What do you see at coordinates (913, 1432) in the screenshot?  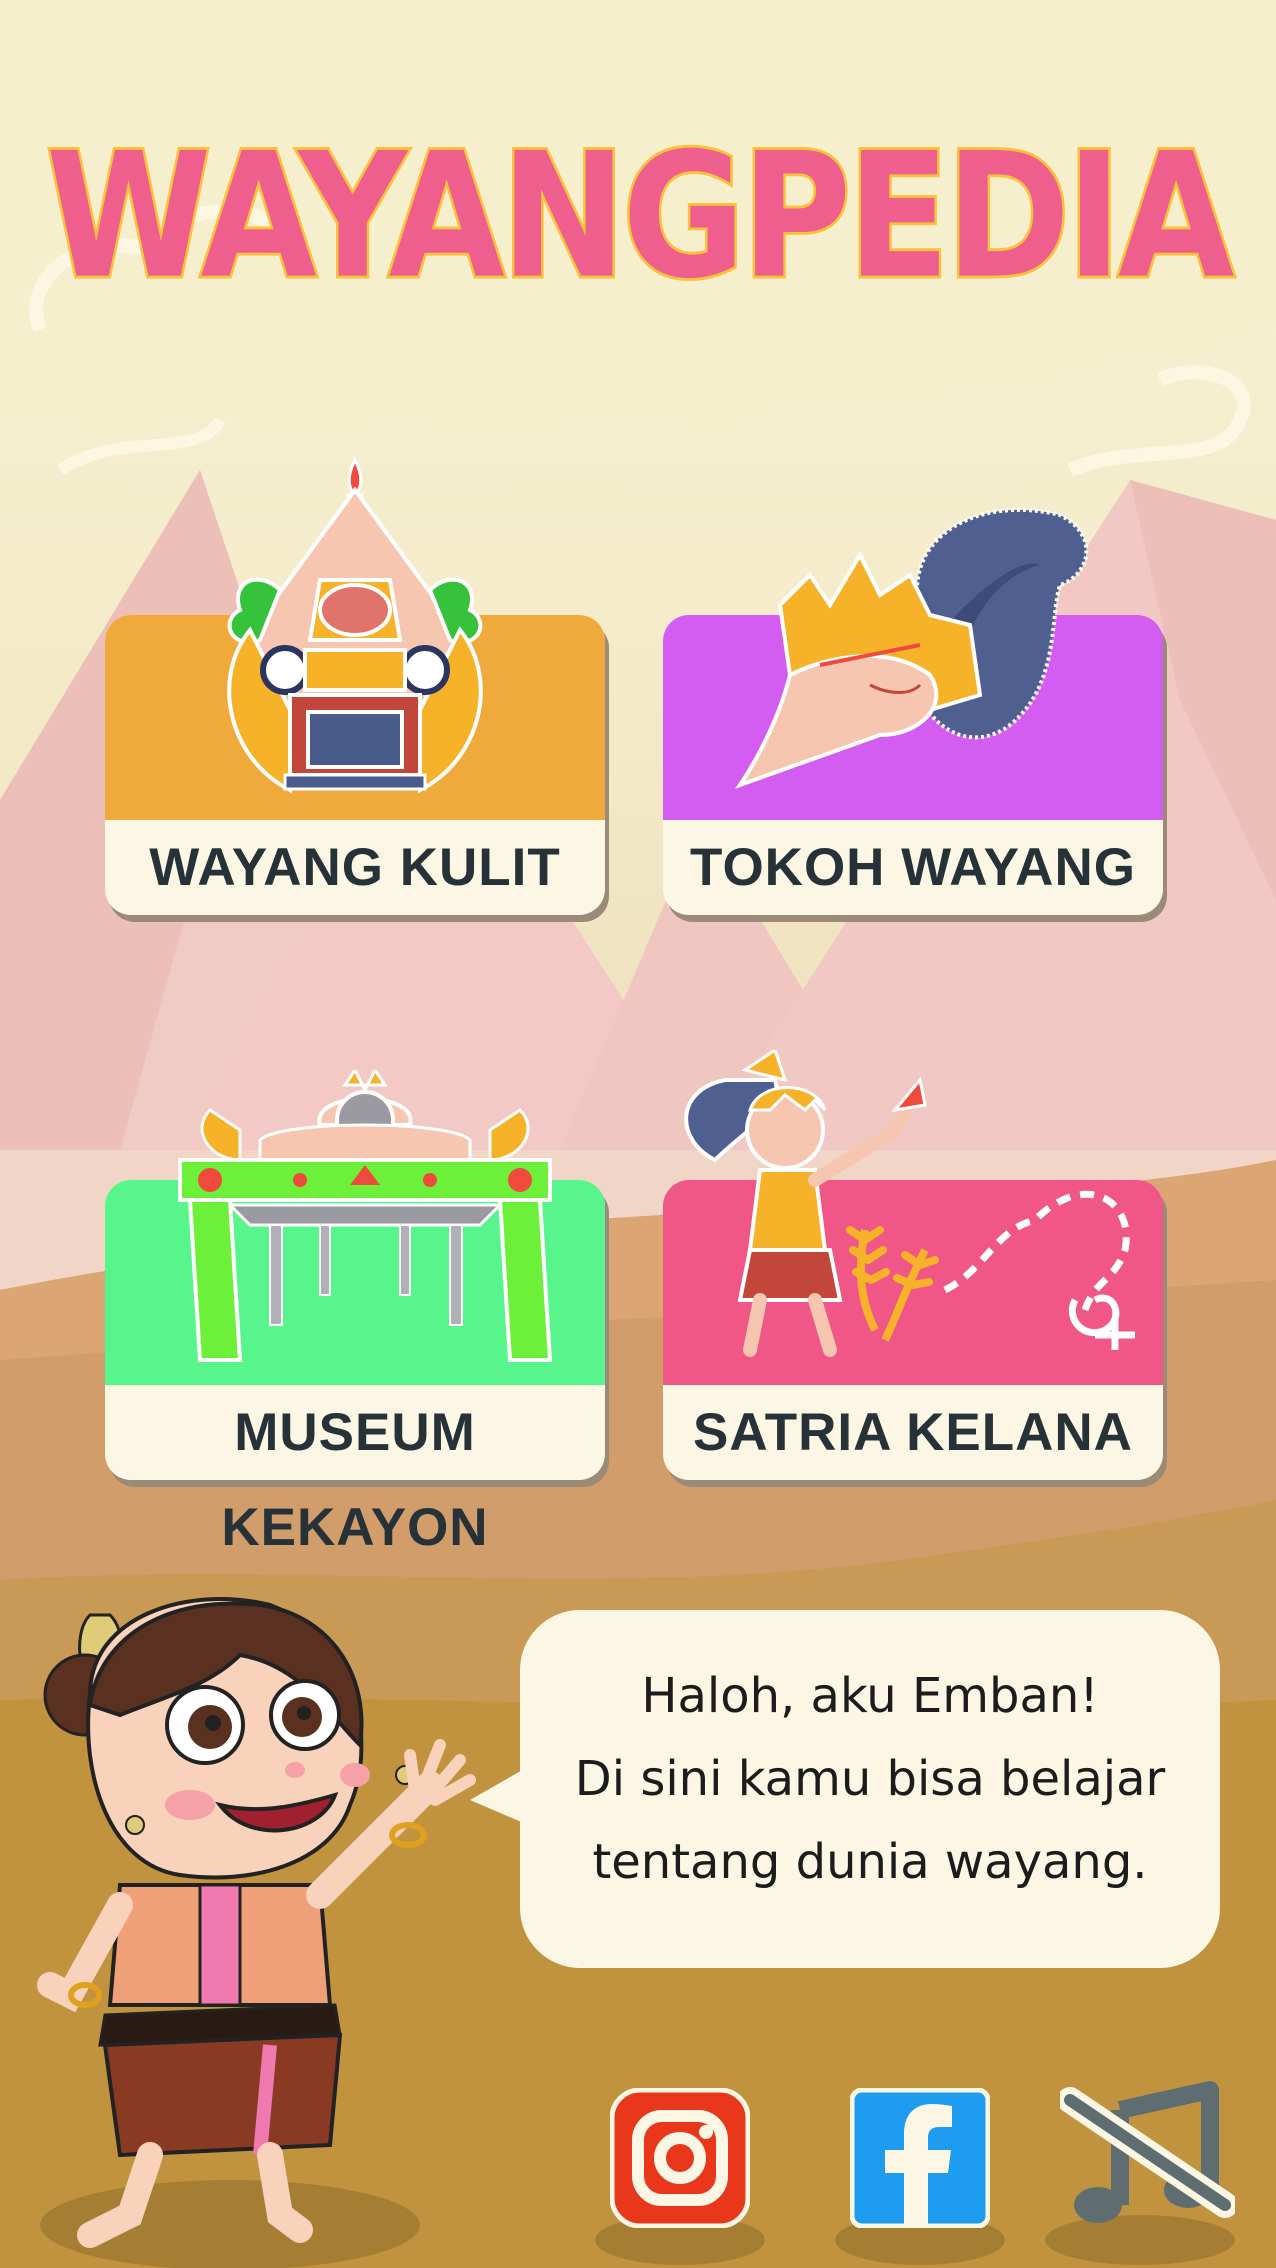 I see `menu-label-satria-kelana: SATRIA KELANA` at bounding box center [913, 1432].